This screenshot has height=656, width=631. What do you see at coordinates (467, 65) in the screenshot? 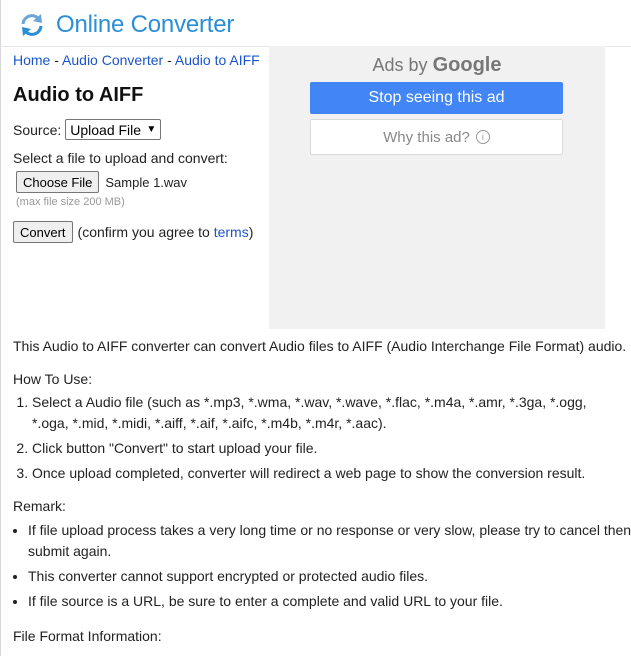
I see `google-logo: Google` at bounding box center [467, 65].